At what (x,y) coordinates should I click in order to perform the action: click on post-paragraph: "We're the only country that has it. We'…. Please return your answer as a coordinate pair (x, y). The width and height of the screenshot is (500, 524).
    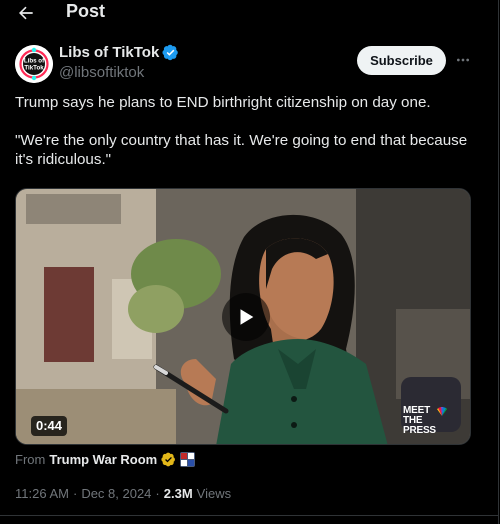
    Looking at the image, I should click on (241, 150).